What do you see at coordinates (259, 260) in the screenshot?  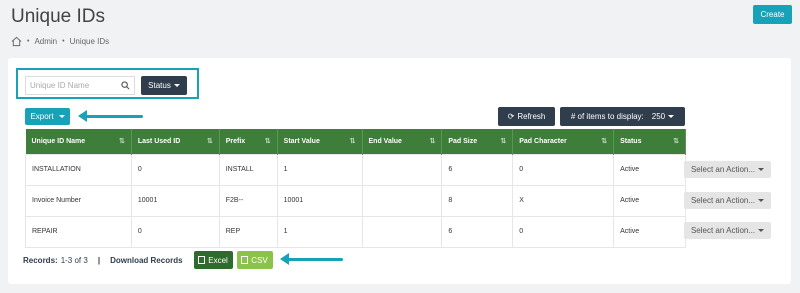 I see `csv-label: CSV` at bounding box center [259, 260].